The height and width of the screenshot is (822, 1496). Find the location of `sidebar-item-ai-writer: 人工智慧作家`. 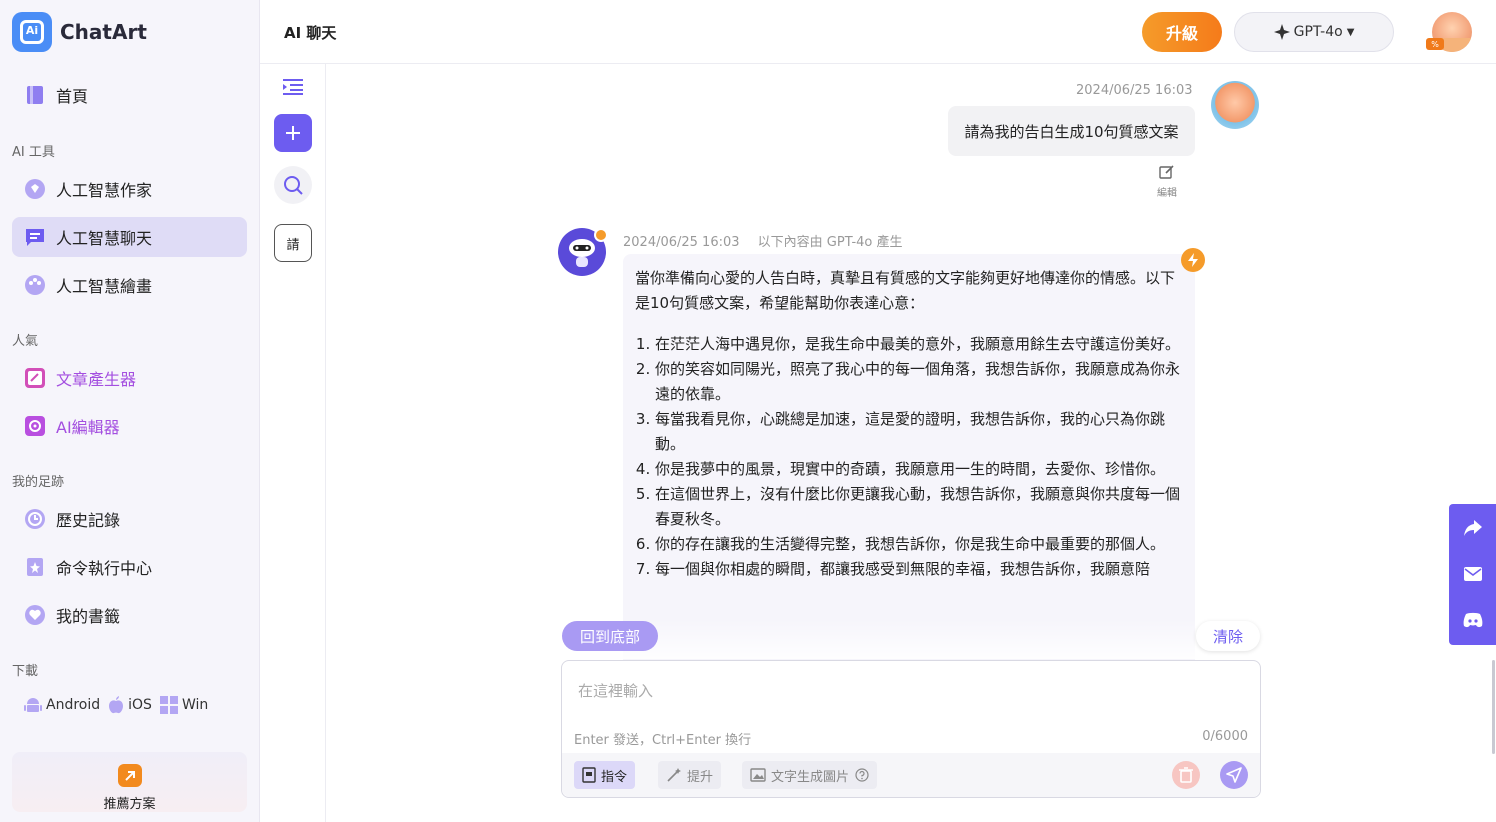

sidebar-item-ai-writer: 人工智慧作家 is located at coordinates (129, 189).